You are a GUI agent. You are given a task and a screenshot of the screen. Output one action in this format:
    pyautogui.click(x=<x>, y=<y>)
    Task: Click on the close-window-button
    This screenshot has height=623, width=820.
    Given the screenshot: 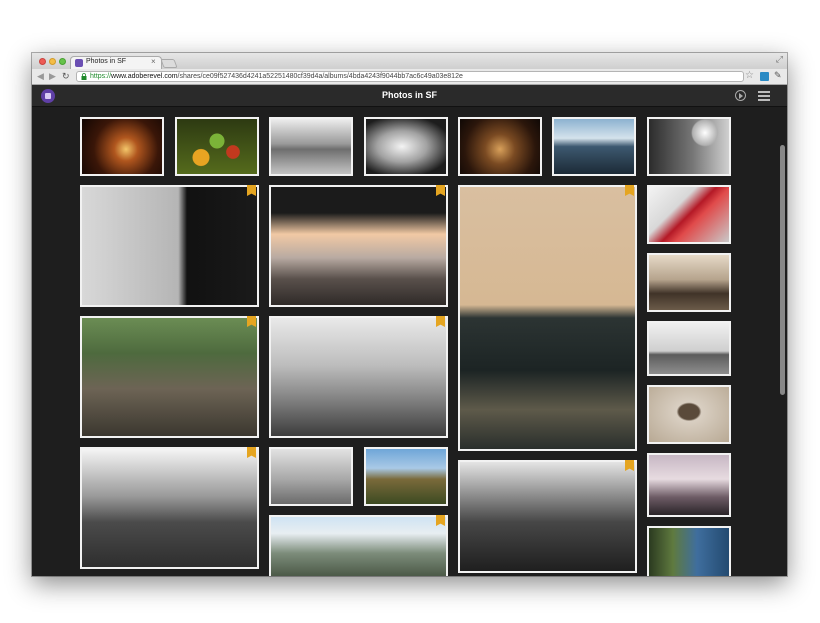 What is the action you would take?
    pyautogui.click(x=42, y=61)
    